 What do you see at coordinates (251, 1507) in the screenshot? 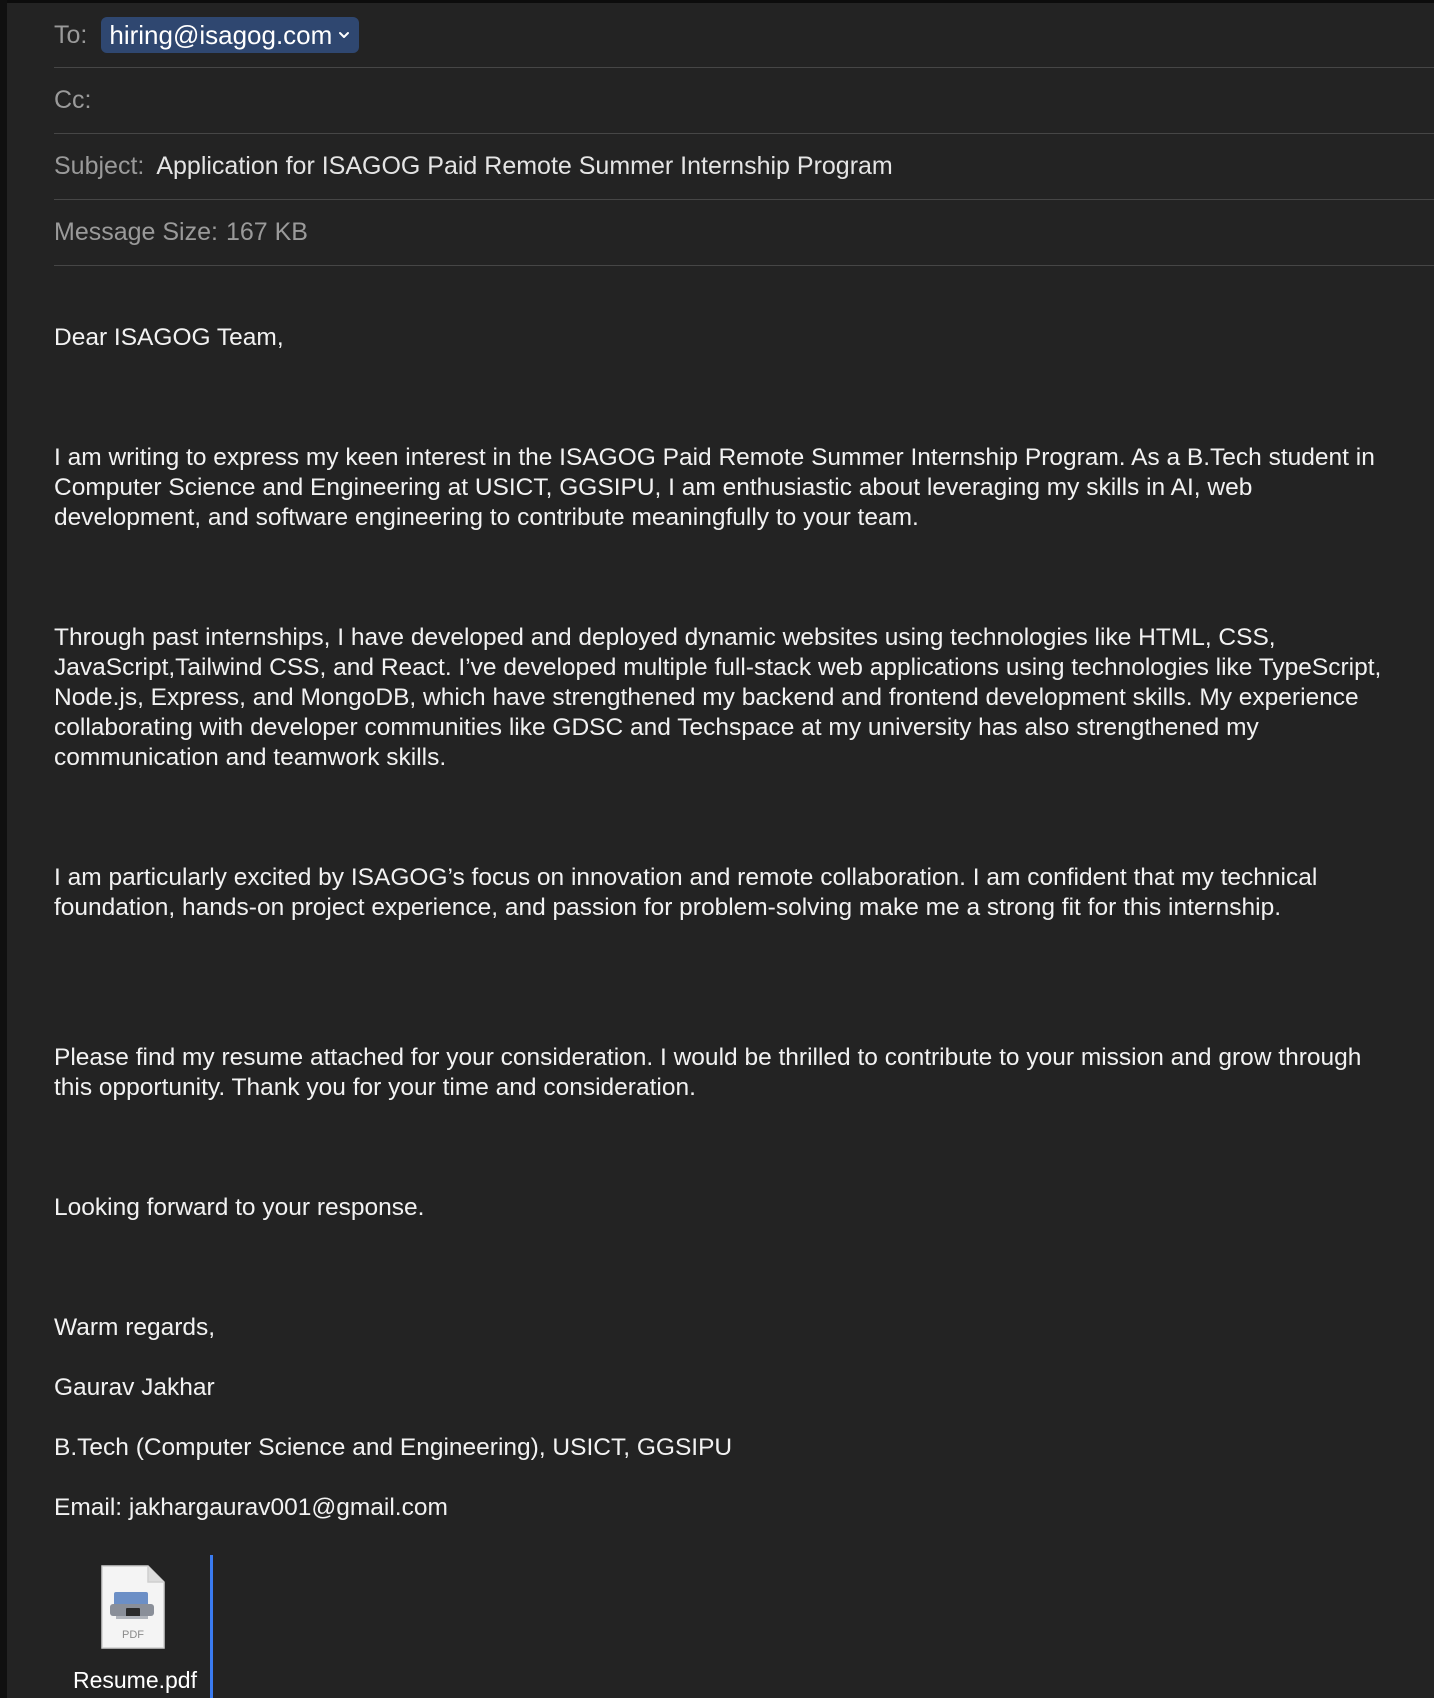
I see `signature-email: Email: jakhargaurav001@gmail.com` at bounding box center [251, 1507].